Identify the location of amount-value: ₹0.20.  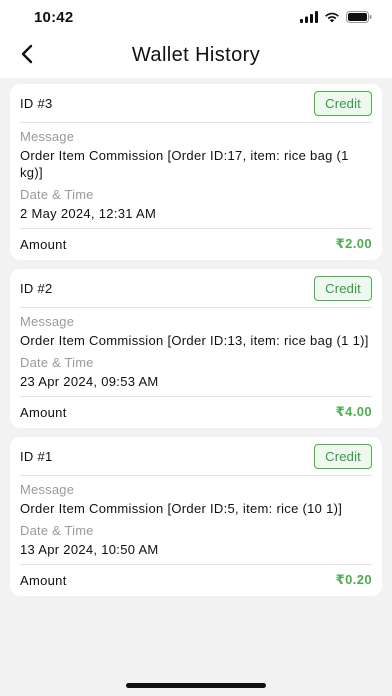
(353, 579).